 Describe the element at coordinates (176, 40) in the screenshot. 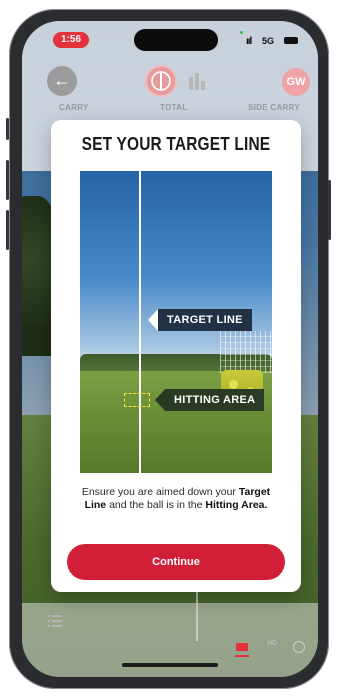

I see `dynamic-island` at that location.